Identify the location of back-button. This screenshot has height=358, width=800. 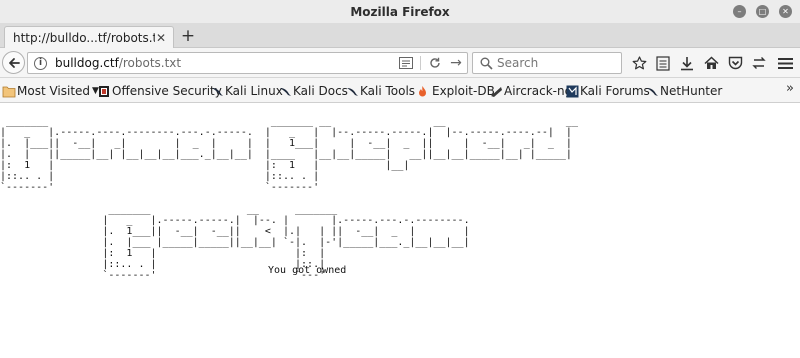
(13, 62).